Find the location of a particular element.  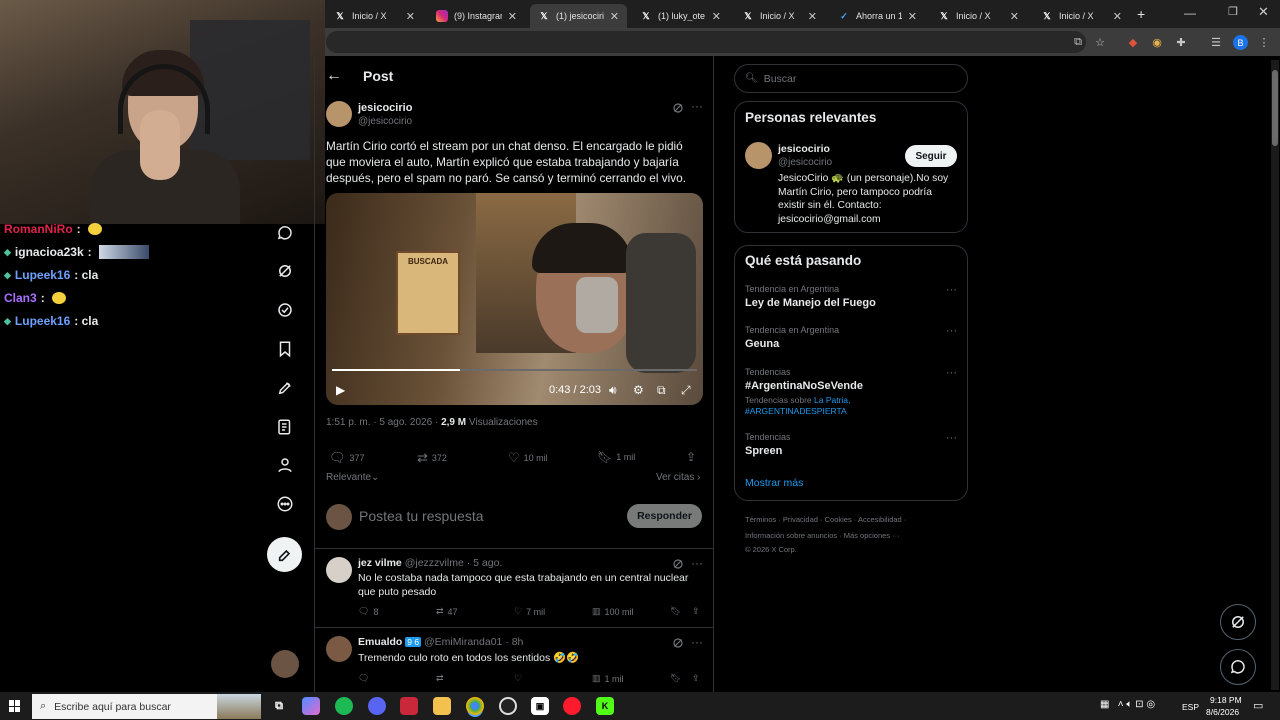

trend-item: Tendencia en Argentina Geuna ··· is located at coordinates (851, 337).